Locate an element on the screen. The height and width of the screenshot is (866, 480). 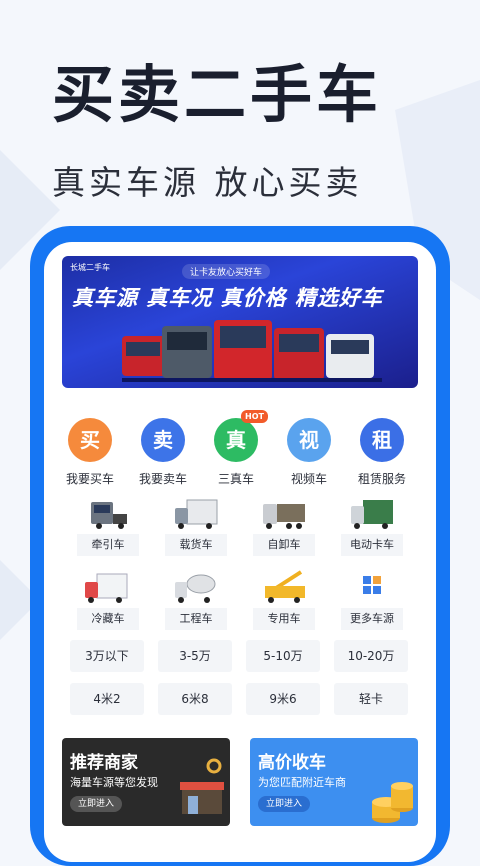
quick-action-label: 三真车 is located at coordinates (235, 479).